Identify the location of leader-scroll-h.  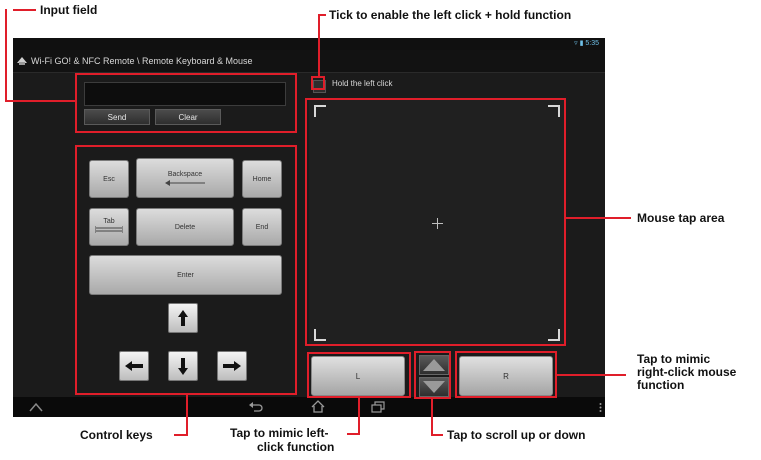
(437, 435).